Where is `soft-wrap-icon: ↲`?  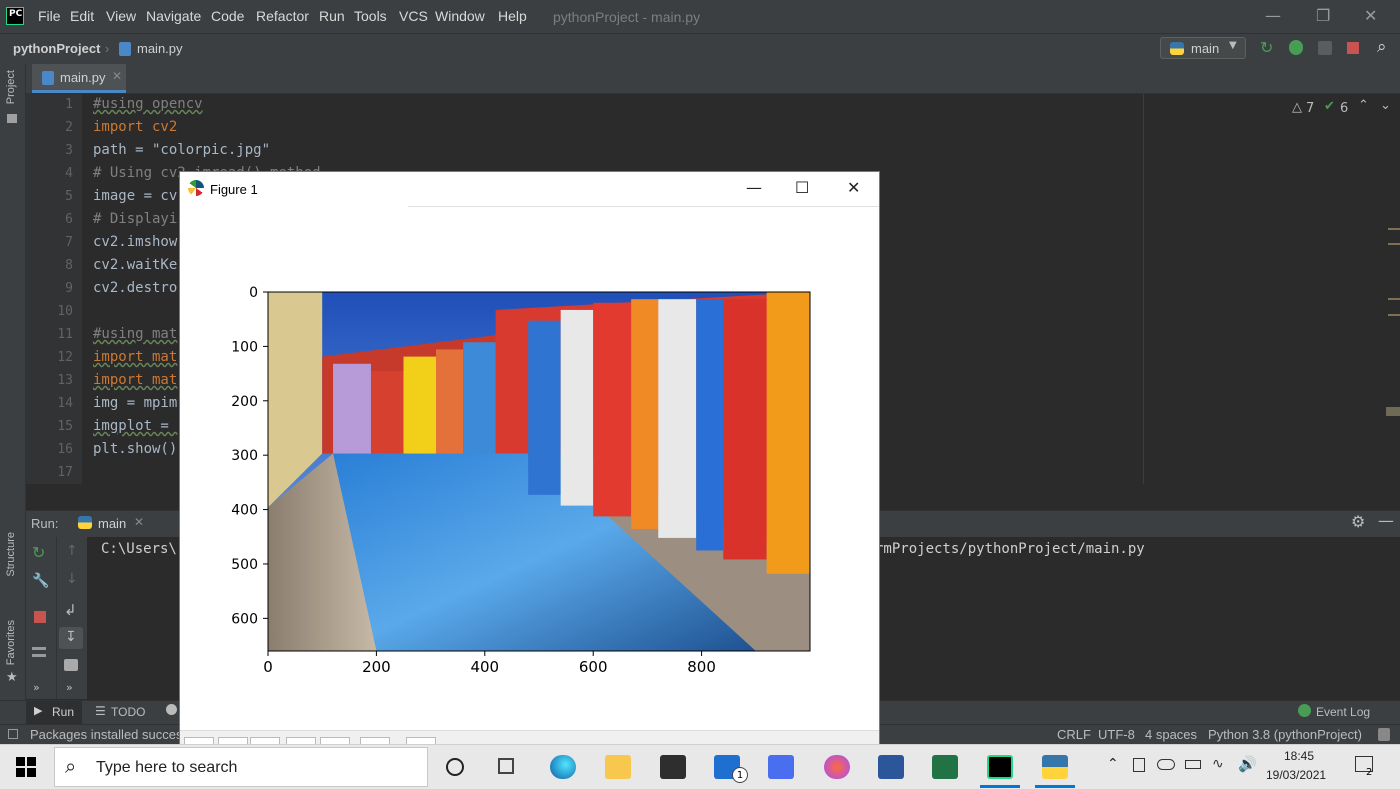
soft-wrap-icon: ↲ is located at coordinates (70, 610).